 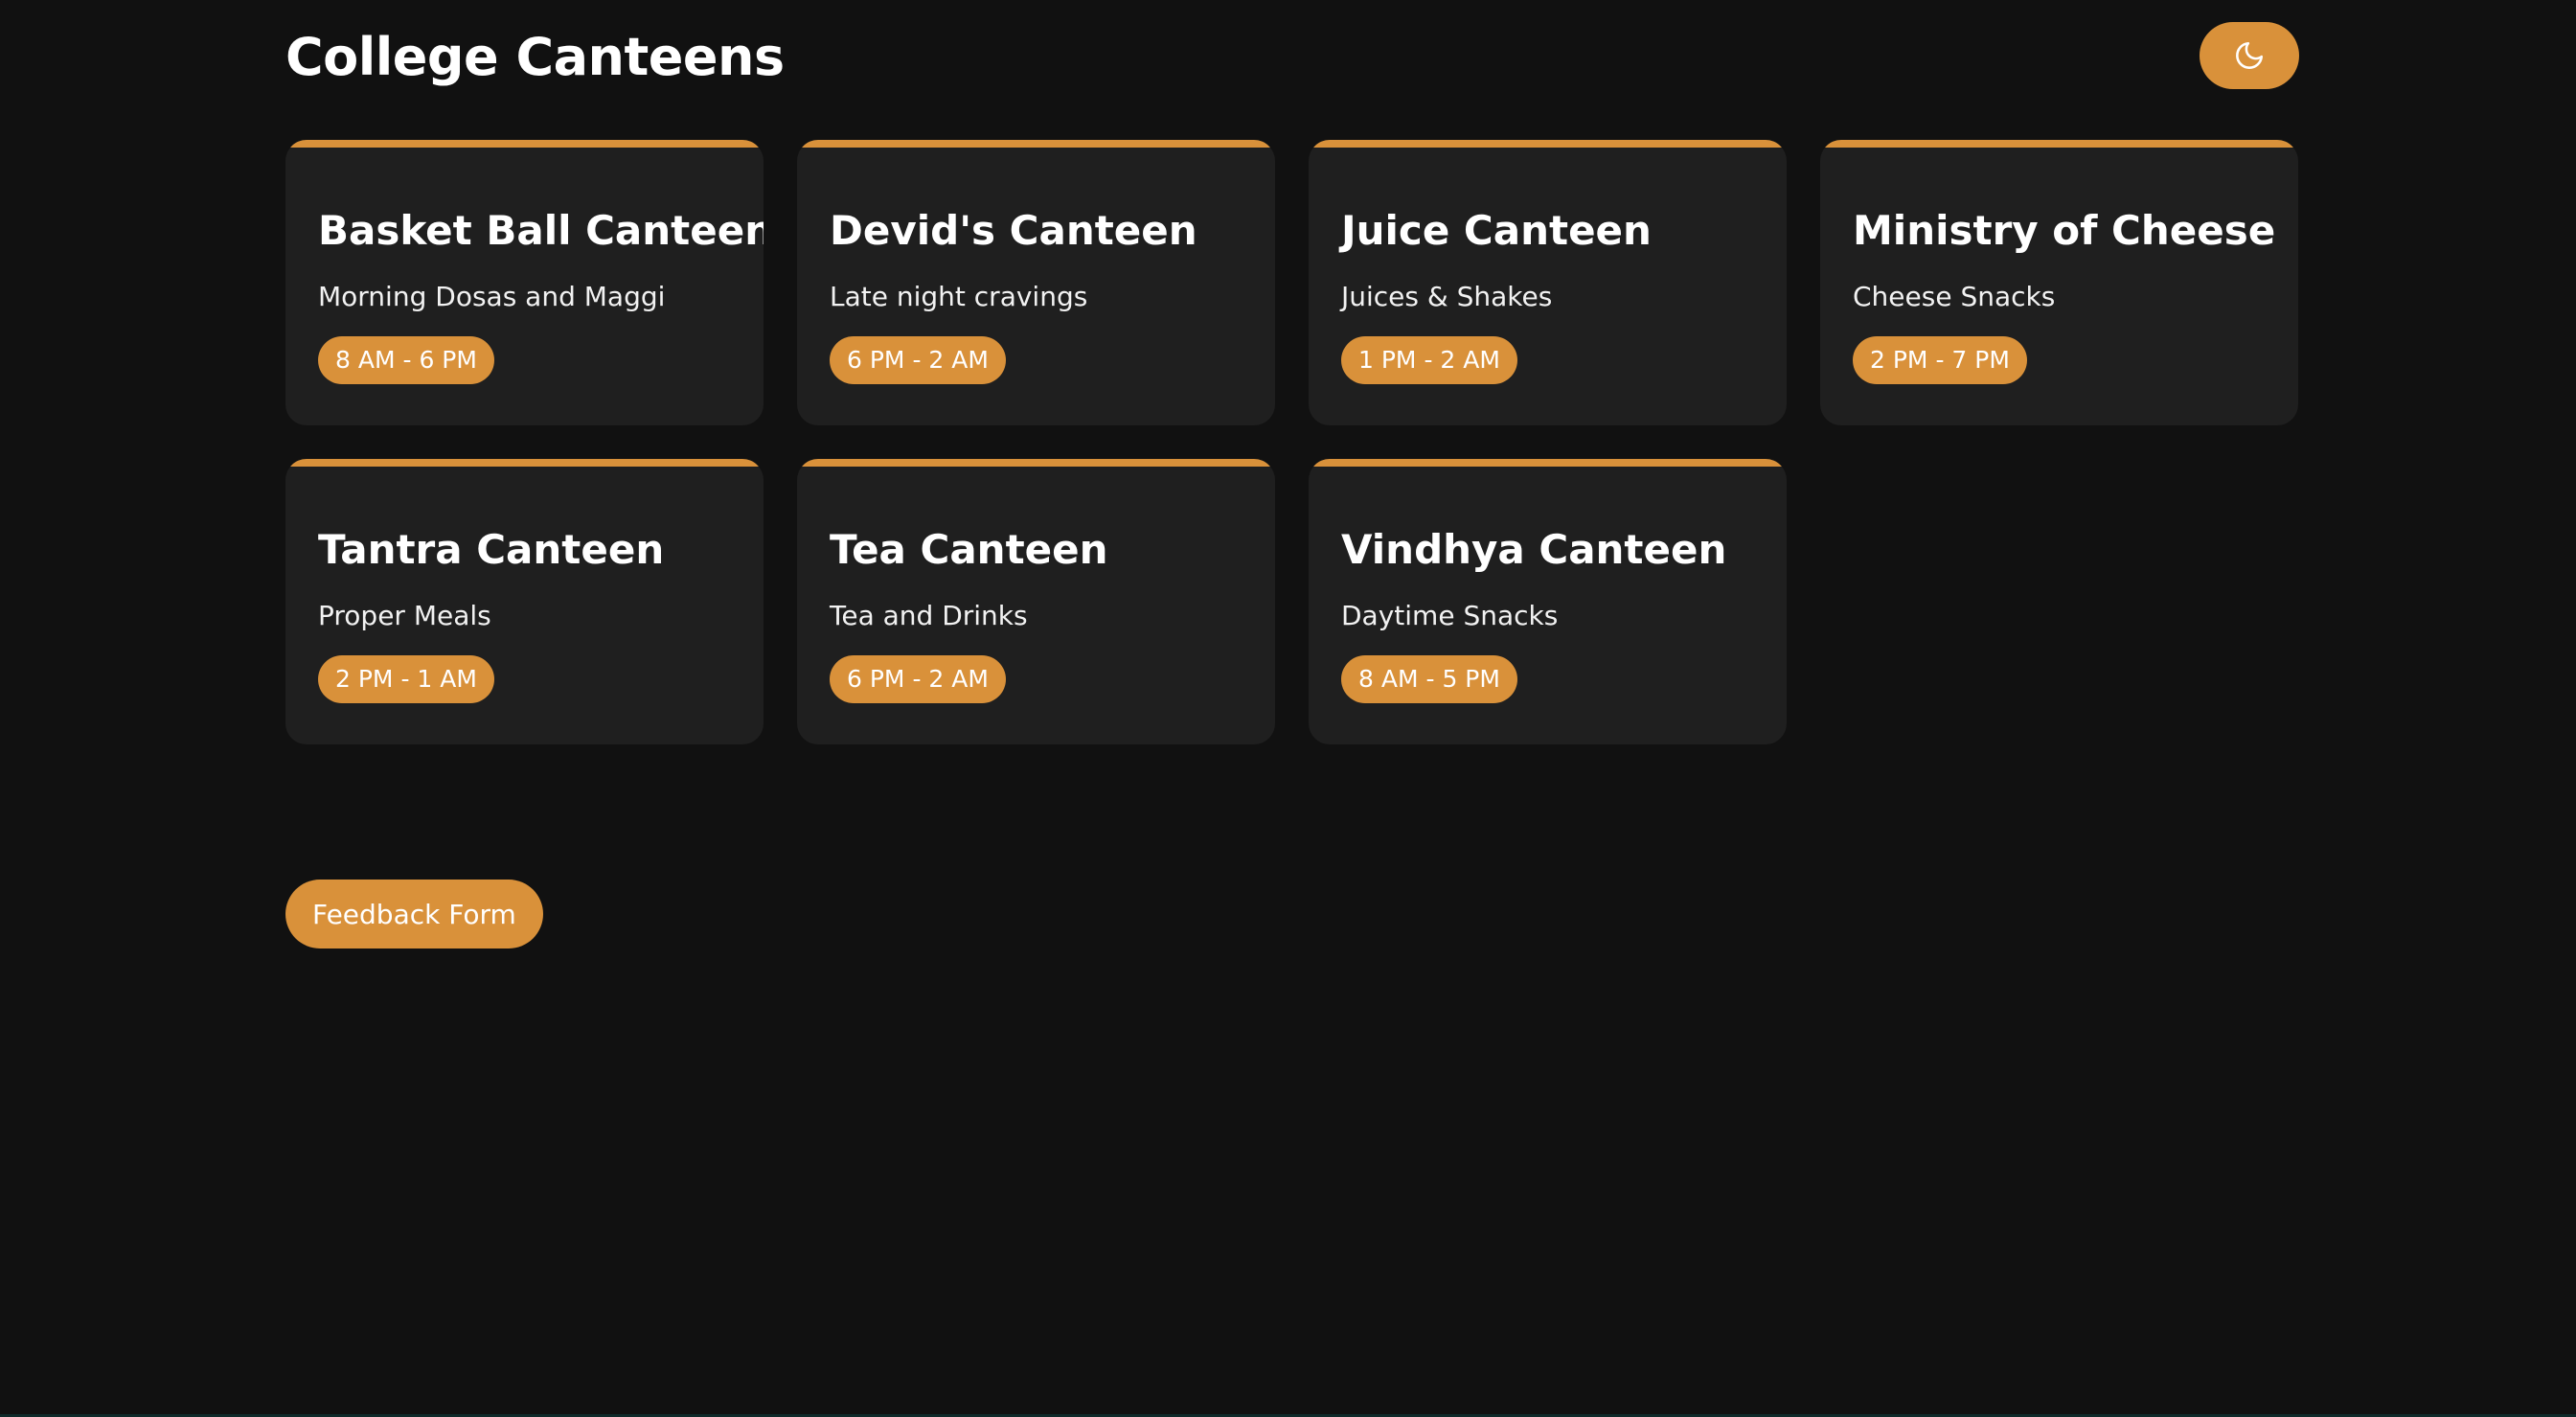 I want to click on canteen-hours-badge: 8 AM - 5 PM, so click(x=1429, y=678).